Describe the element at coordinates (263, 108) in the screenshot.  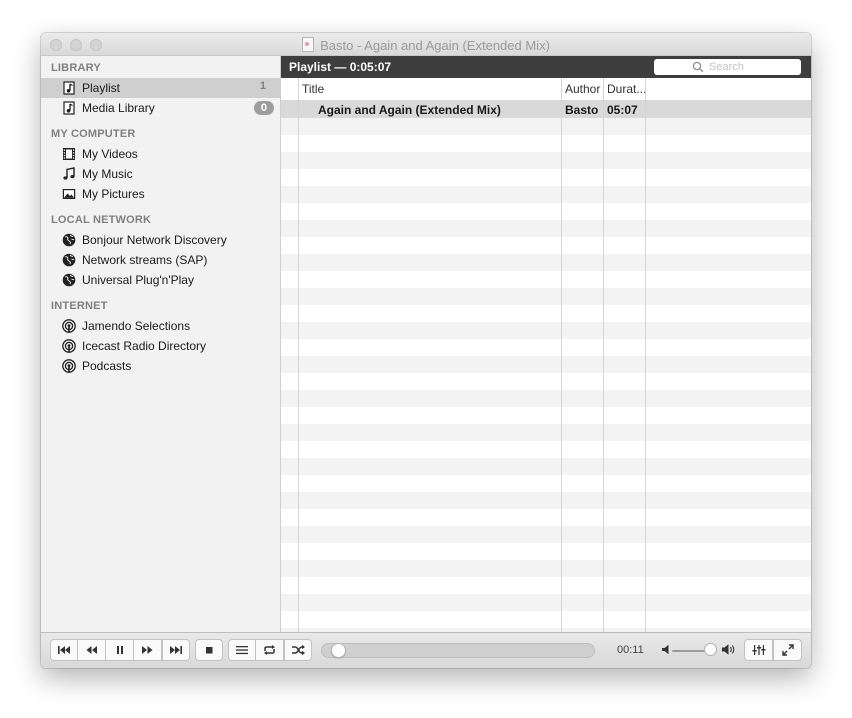
I see `count-badge: 0` at that location.